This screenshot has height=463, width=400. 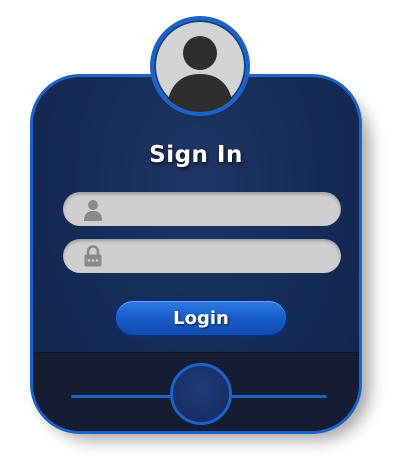 I want to click on page-title: Sign In, so click(x=196, y=155).